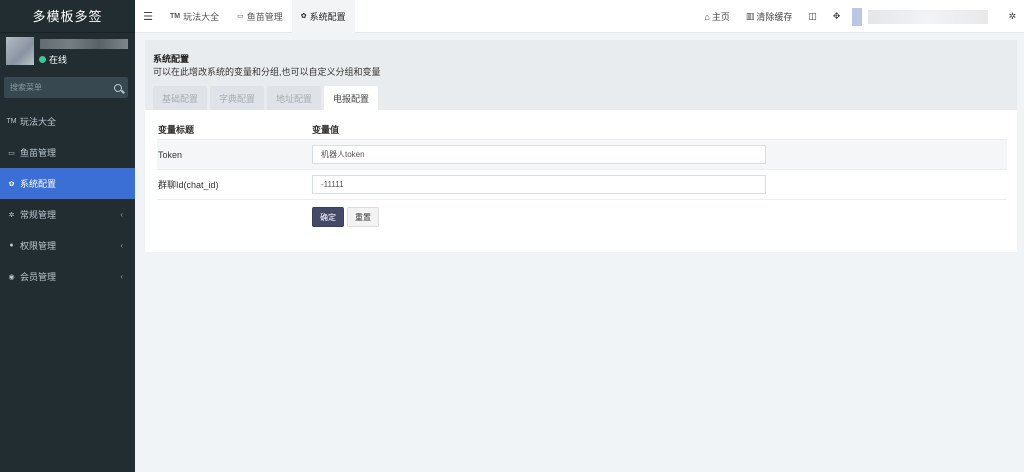 The width and height of the screenshot is (1024, 472). I want to click on sidebar-item-general: ✲ 常规管理 ‹, so click(67, 214).